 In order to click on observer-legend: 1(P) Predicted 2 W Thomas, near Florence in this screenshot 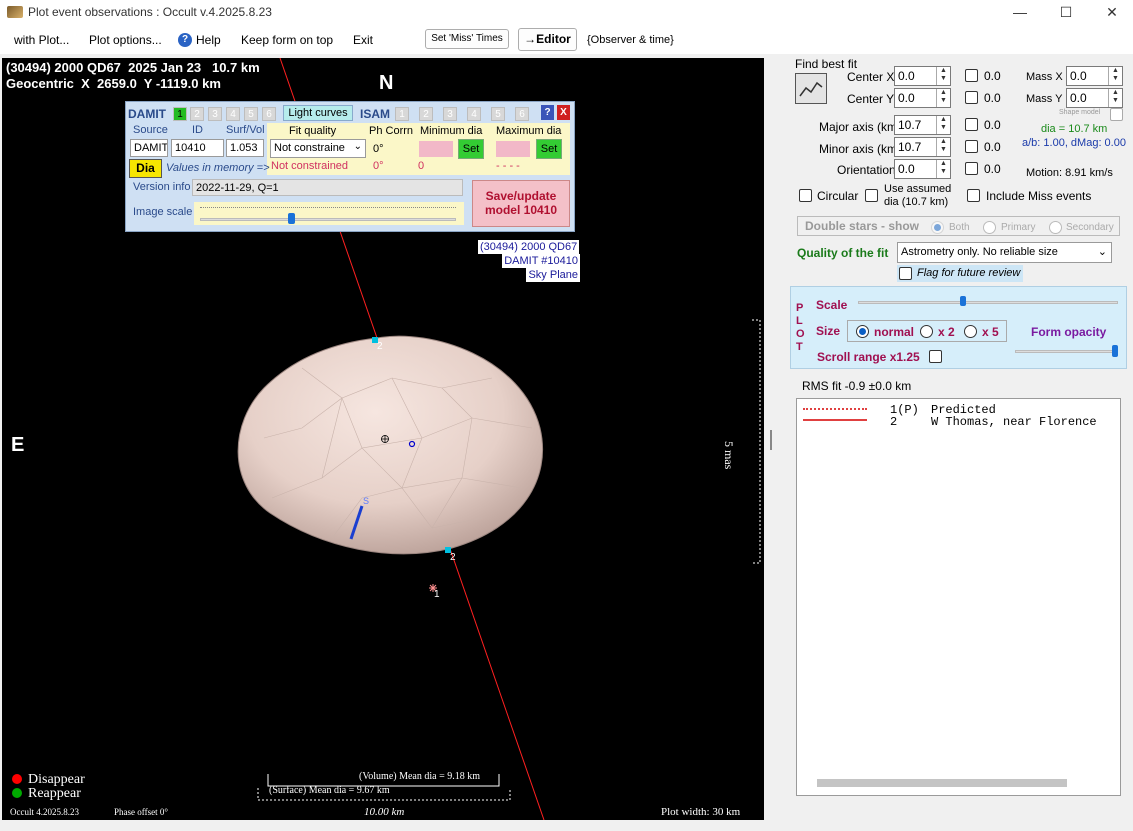, I will do `click(958, 597)`.